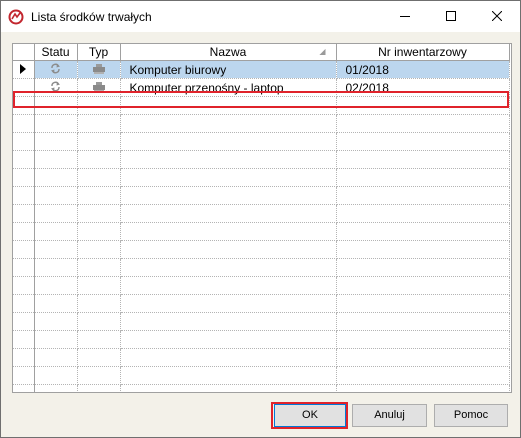  Describe the element at coordinates (423, 52) in the screenshot. I see `column-header-inventory: Nr inwentarzowy` at that location.